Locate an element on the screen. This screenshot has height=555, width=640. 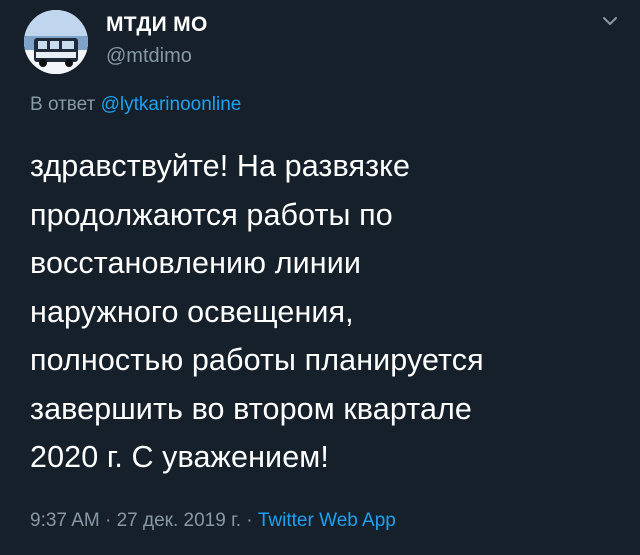
reply-prefix: В ответ is located at coordinates (63, 104).